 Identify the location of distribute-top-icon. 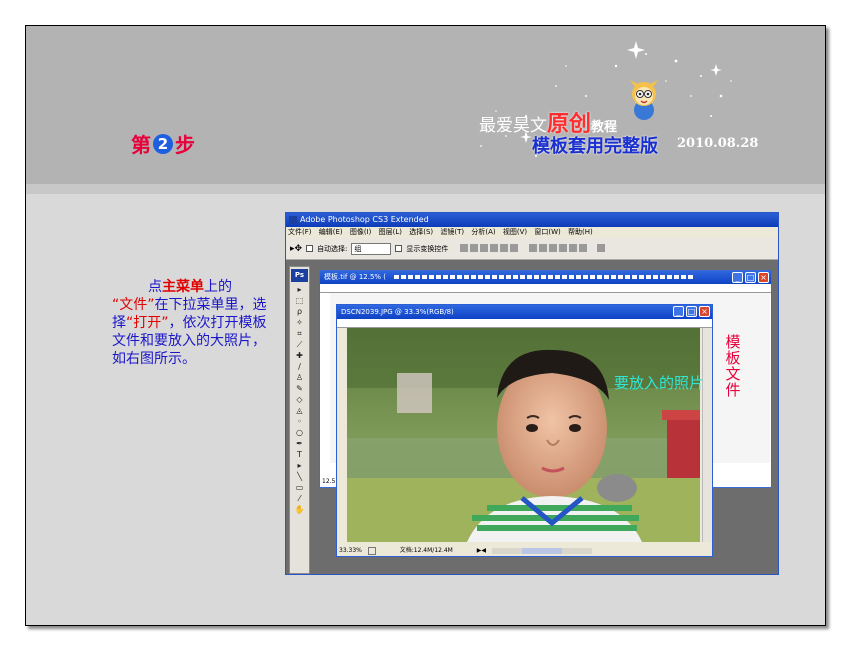
(532, 247).